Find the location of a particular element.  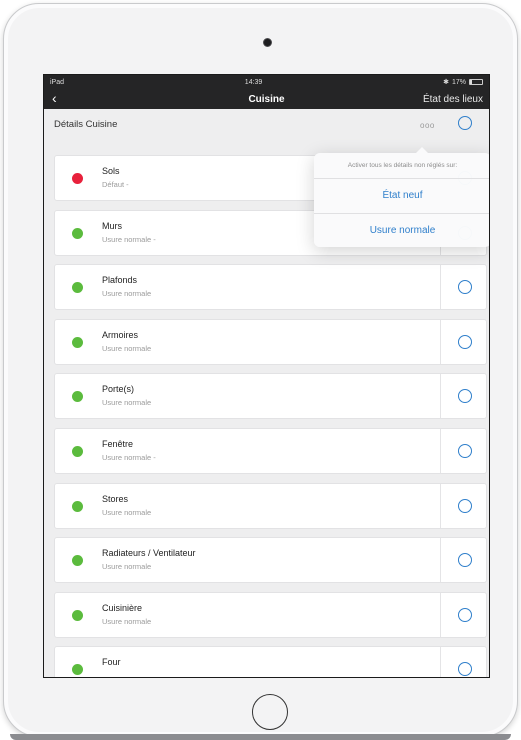

etat-des-lieux-button: État des lieux is located at coordinates (453, 99).